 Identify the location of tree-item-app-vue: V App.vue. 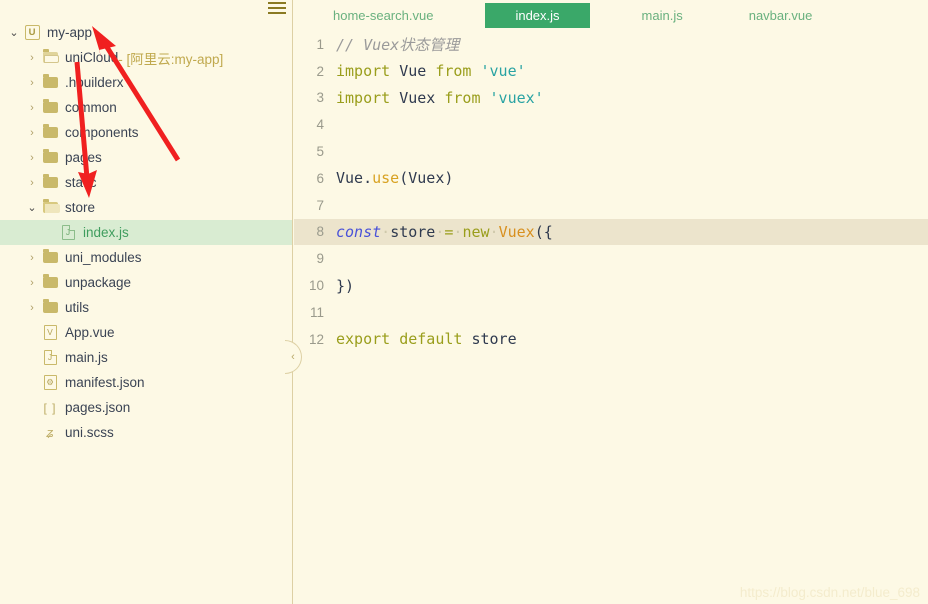
(146, 332).